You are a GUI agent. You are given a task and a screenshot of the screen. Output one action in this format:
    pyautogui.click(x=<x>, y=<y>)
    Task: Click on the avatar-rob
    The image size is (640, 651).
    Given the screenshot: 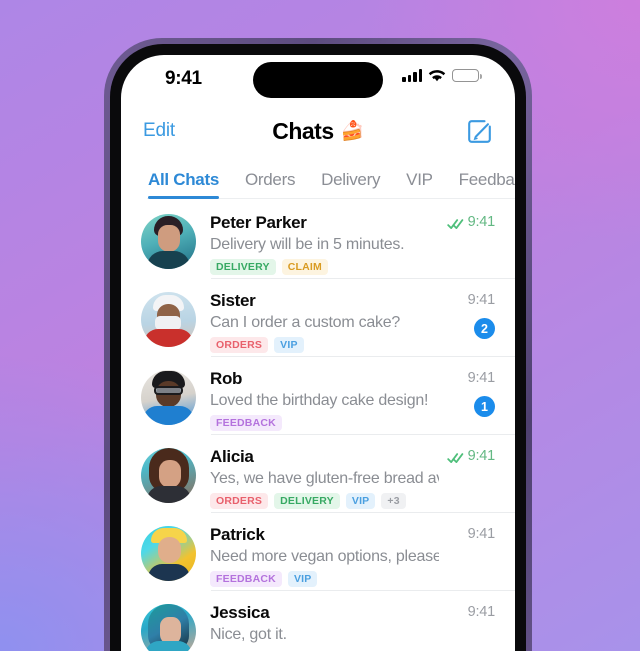 What is the action you would take?
    pyautogui.click(x=168, y=397)
    